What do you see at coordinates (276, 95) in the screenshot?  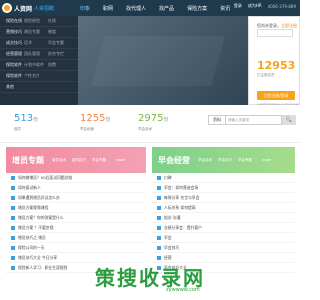 I see `register-button: 立即注册/登录` at bounding box center [276, 95].